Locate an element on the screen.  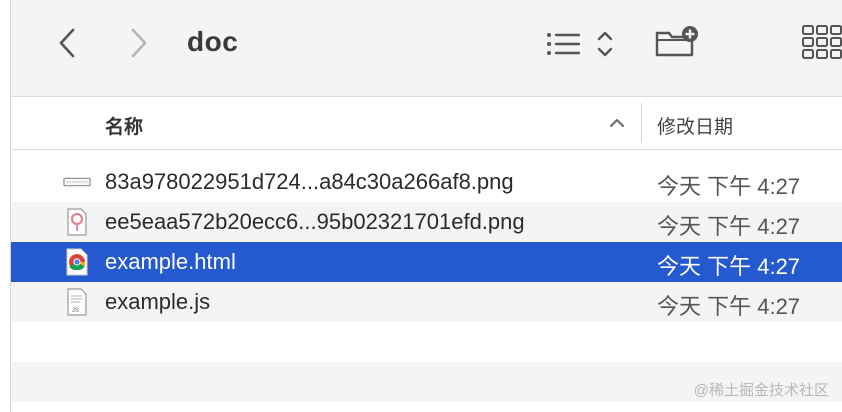
file-name: example.js is located at coordinates (158, 301).